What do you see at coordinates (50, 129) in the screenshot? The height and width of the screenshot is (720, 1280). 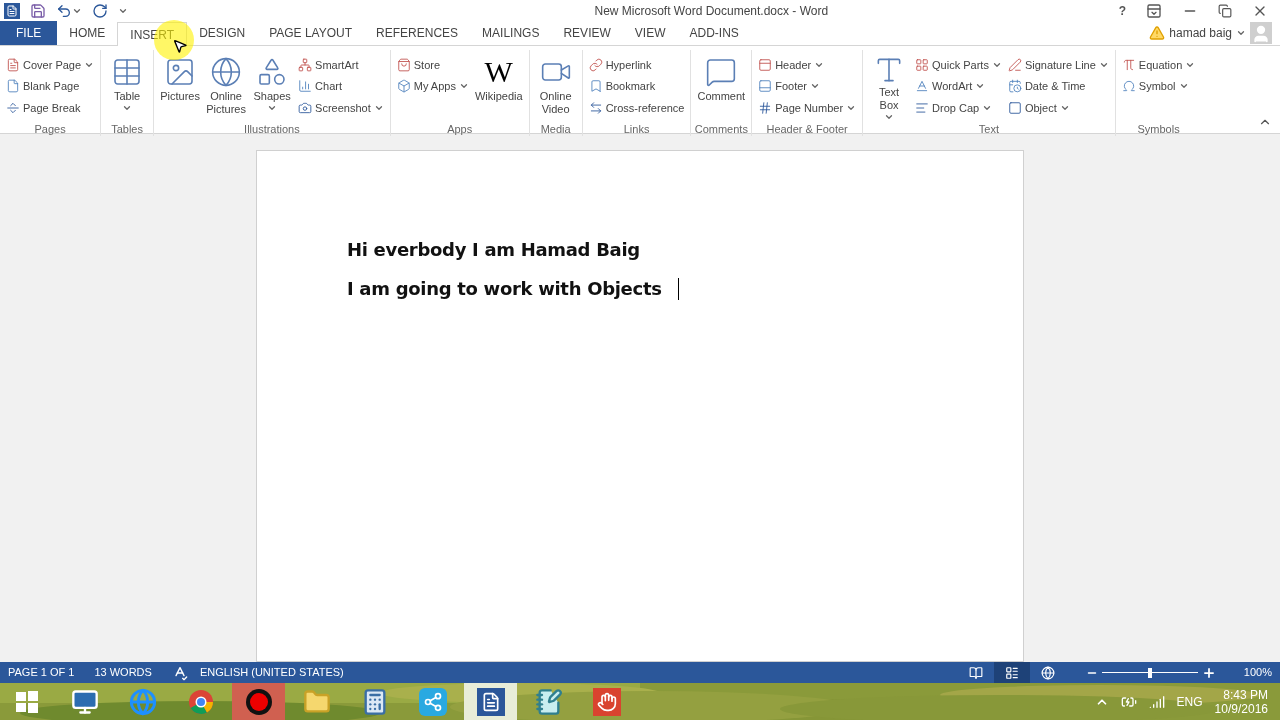 I see `group-label: Pages` at bounding box center [50, 129].